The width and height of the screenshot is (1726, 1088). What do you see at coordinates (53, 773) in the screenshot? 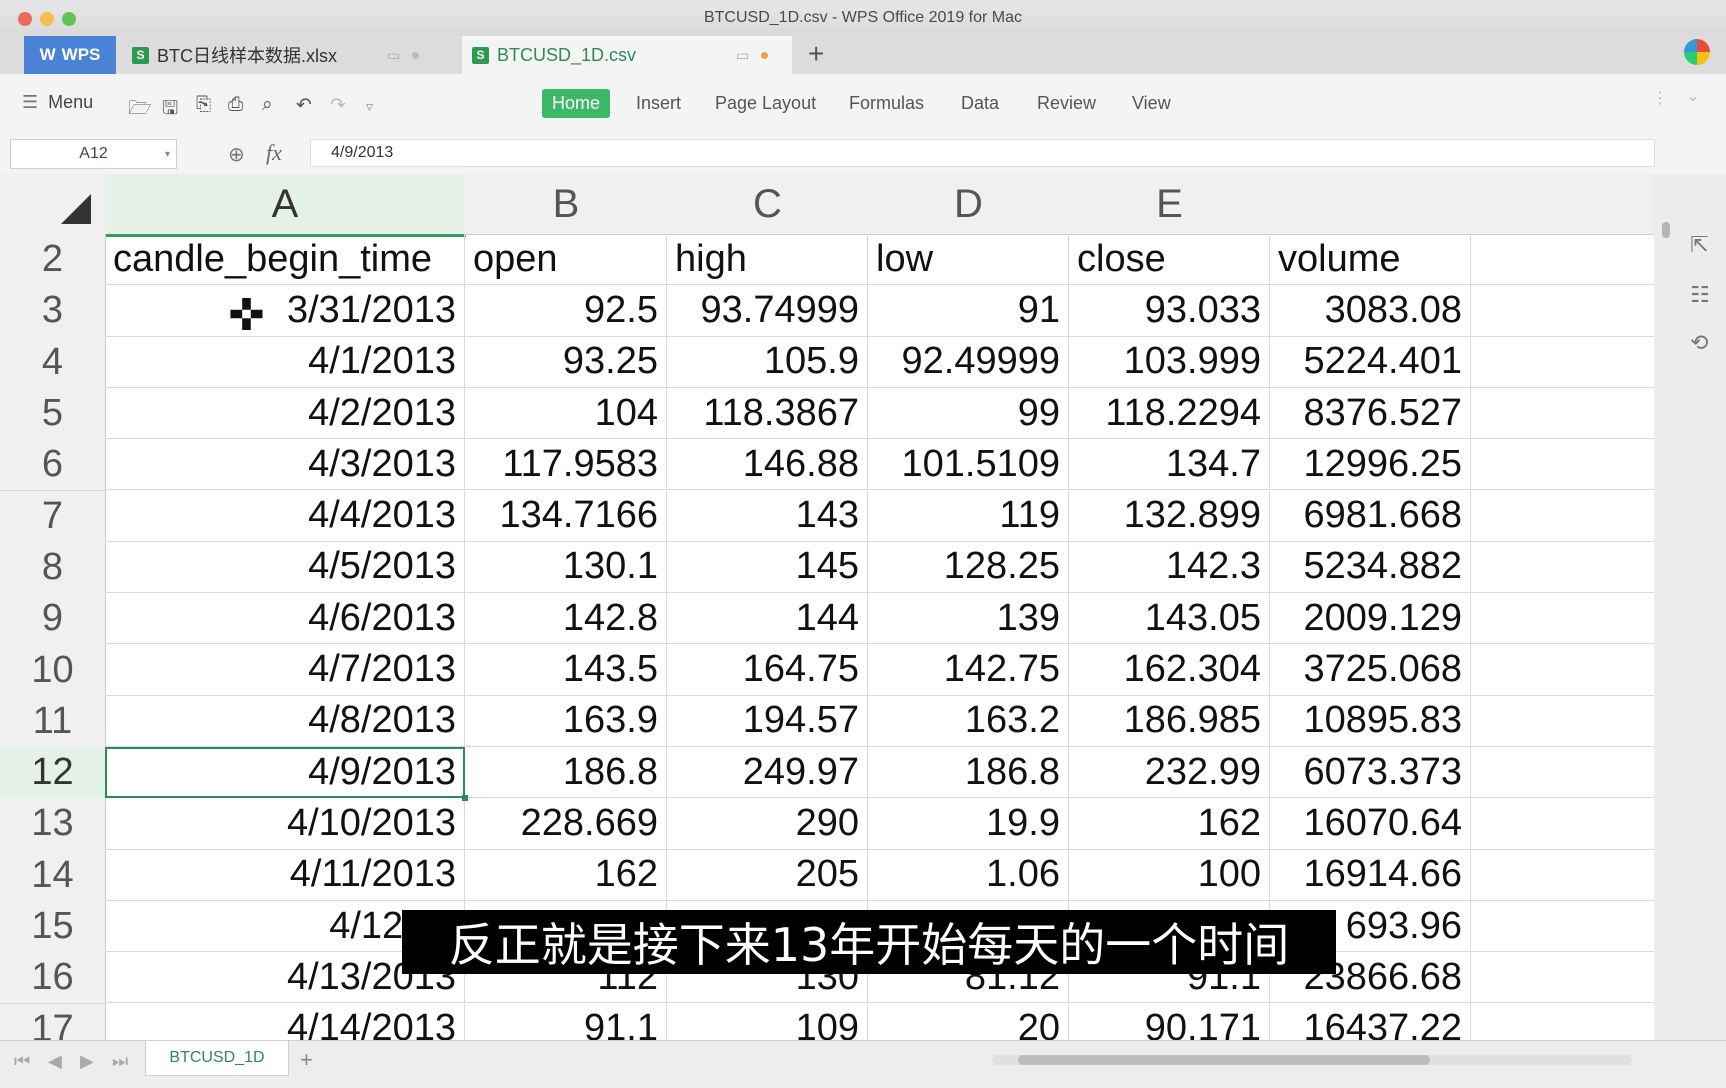
I see `row-header: 12` at bounding box center [53, 773].